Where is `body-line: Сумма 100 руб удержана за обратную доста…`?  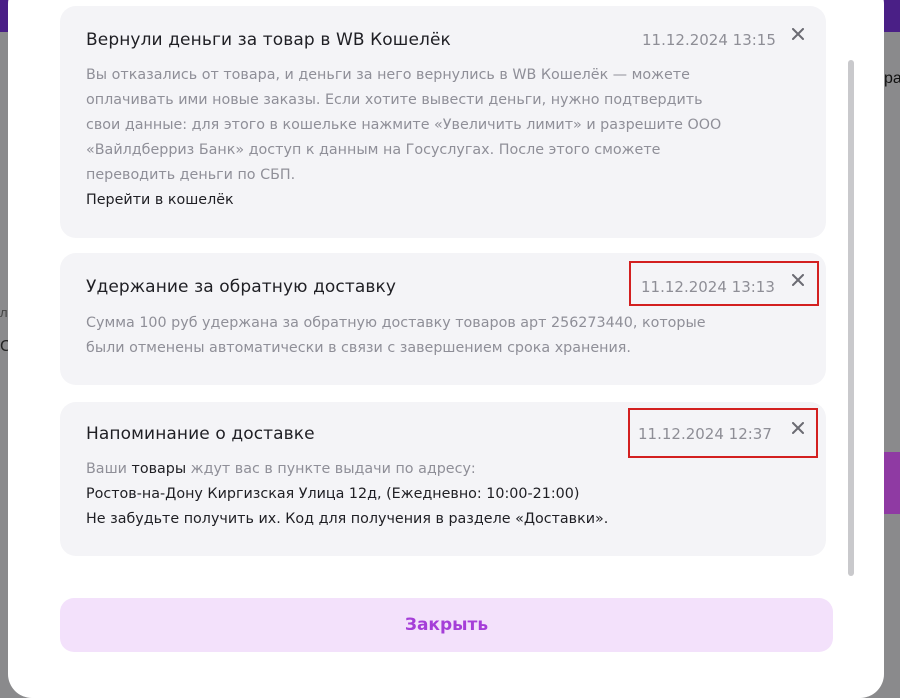
body-line: Сумма 100 руб удержана за обратную доста… is located at coordinates (396, 323).